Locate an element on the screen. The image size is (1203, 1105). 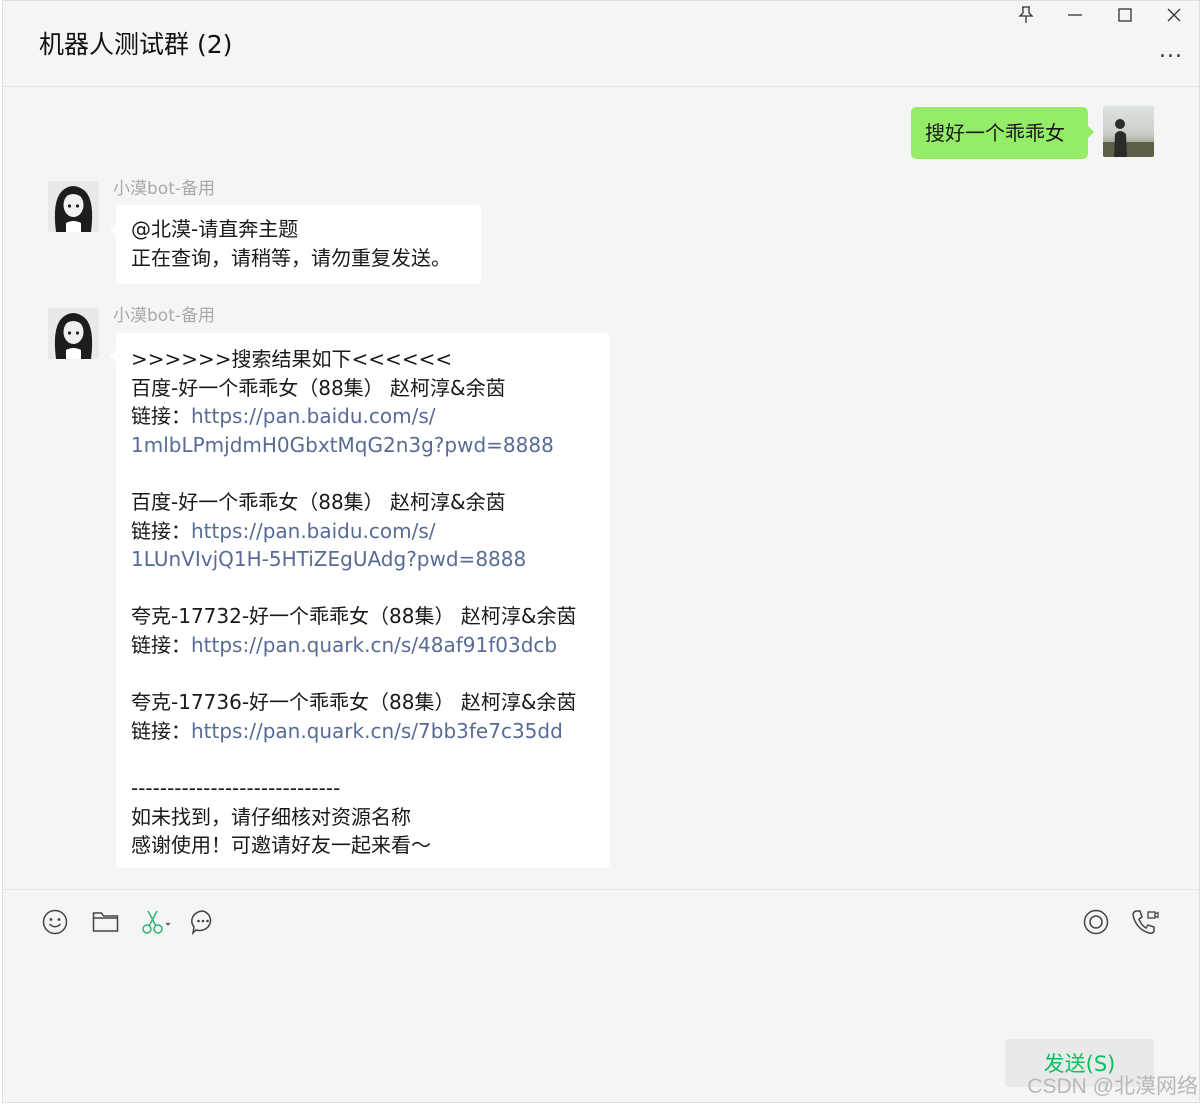
emoji-icon is located at coordinates (55, 922).